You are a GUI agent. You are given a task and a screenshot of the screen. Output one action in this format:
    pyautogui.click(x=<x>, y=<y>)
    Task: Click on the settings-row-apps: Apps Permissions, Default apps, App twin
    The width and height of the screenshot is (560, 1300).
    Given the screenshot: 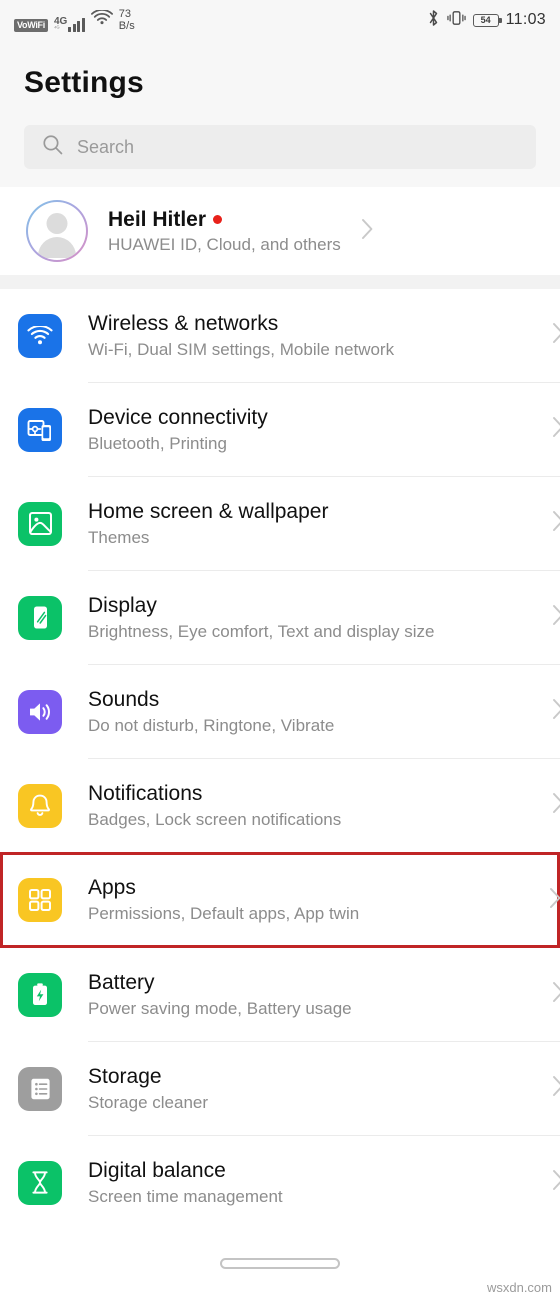 What is the action you would take?
    pyautogui.click(x=280, y=900)
    